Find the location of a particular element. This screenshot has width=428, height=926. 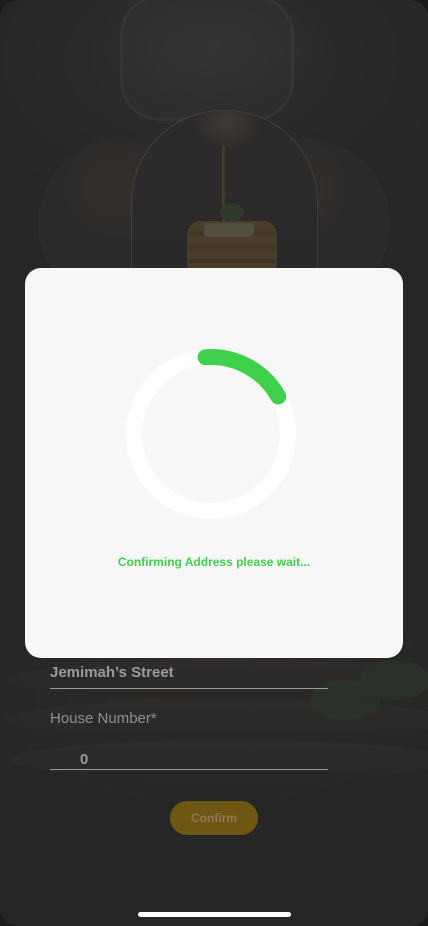

house-number-input is located at coordinates (189, 759).